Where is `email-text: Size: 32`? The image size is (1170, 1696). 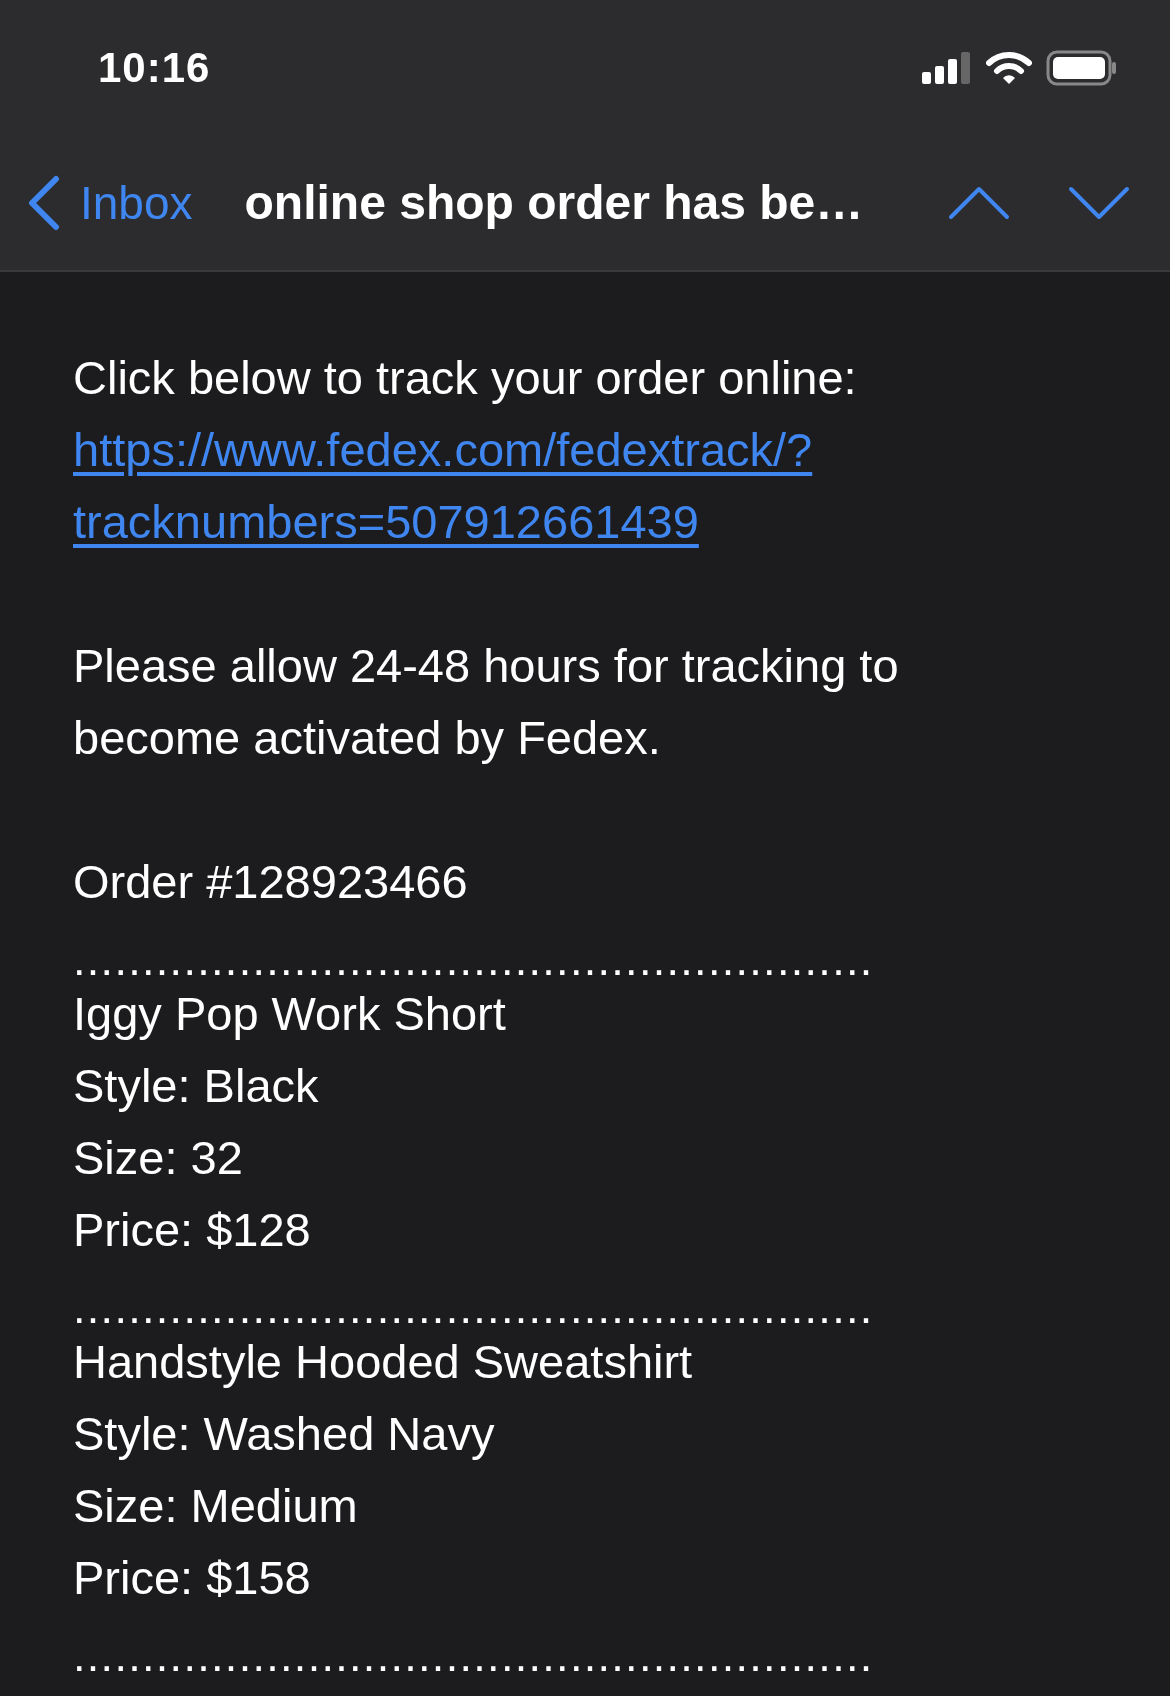 email-text: Size: 32 is located at coordinates (158, 1158).